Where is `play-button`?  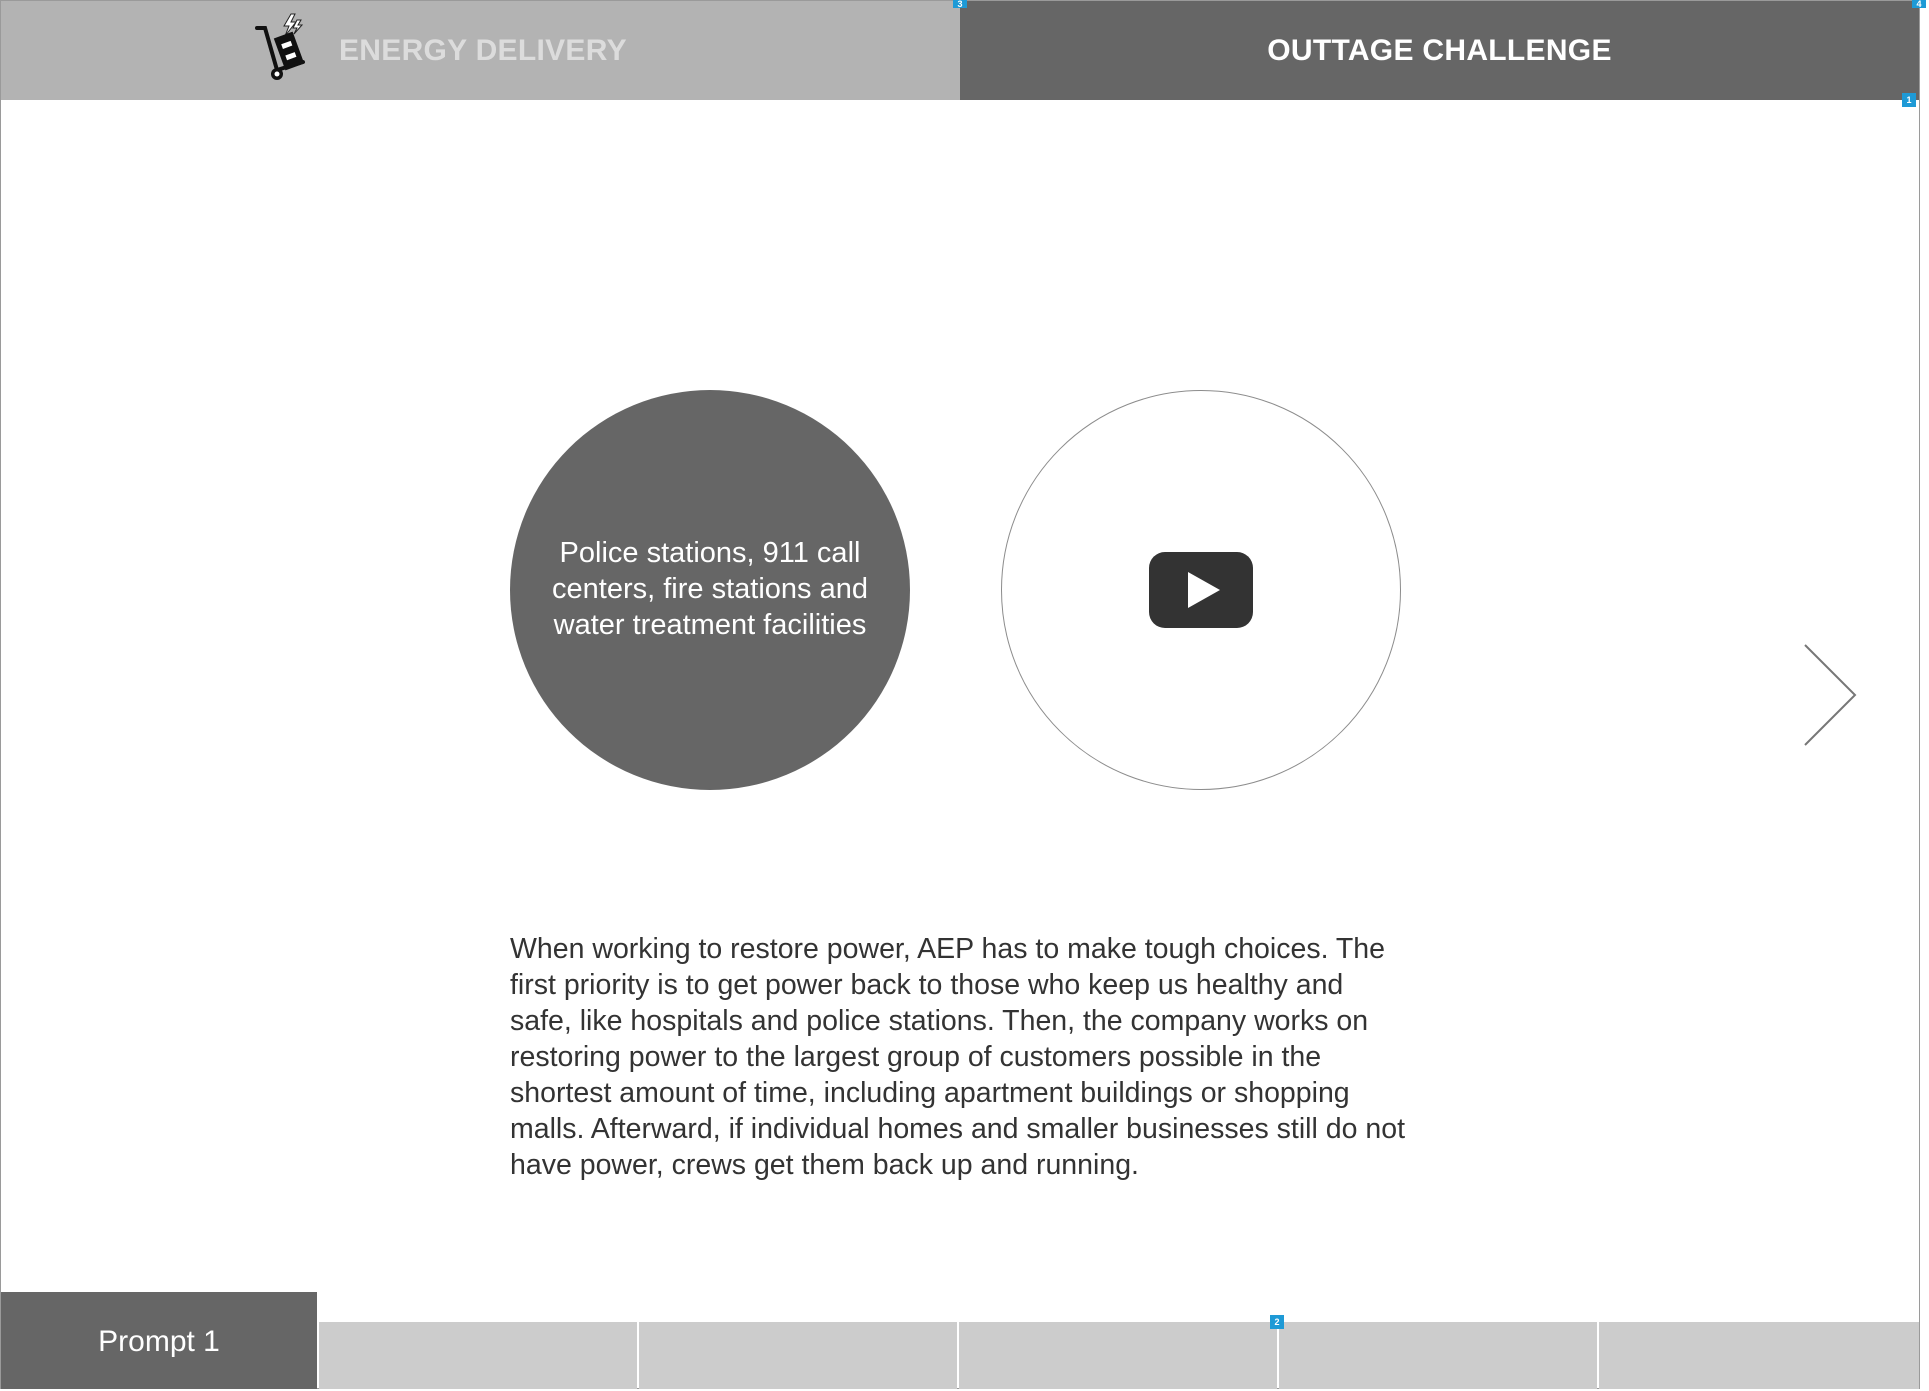
play-button is located at coordinates (1201, 590).